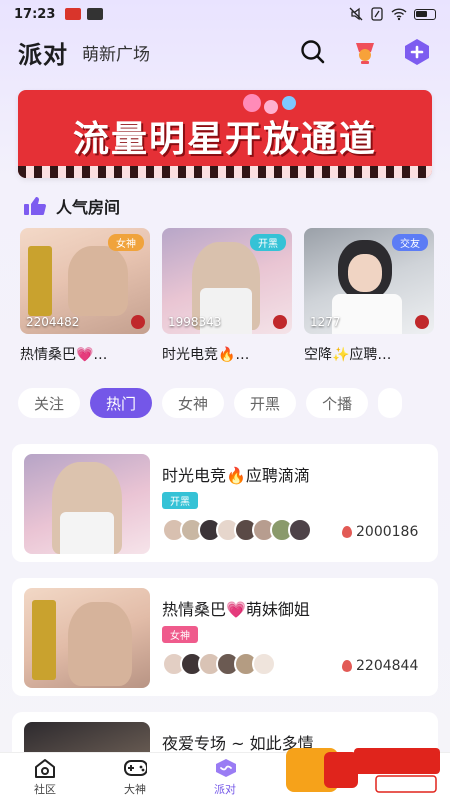  What do you see at coordinates (88, 207) in the screenshot?
I see `popular-rooms-title: 人气房间` at bounding box center [88, 207].